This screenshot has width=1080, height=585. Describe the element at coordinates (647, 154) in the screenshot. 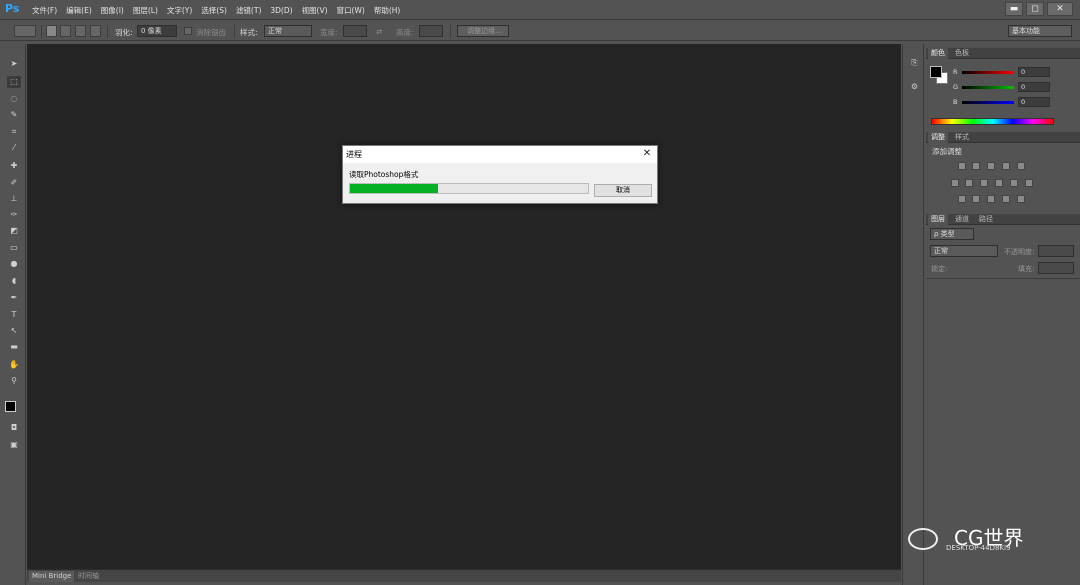

I see `dialog-close-icon: ✕` at that location.